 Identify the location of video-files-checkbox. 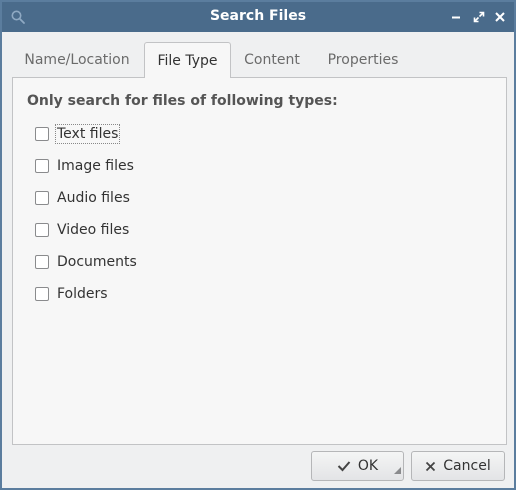
(42, 230).